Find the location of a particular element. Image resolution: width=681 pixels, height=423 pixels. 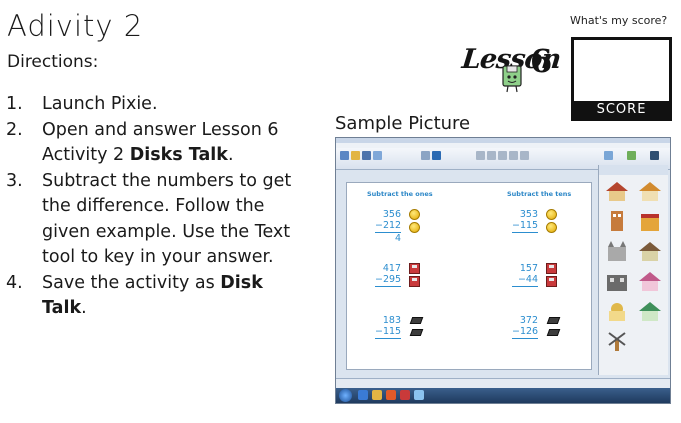

lesson-logo-number: 6 is located at coordinates (541, 61).